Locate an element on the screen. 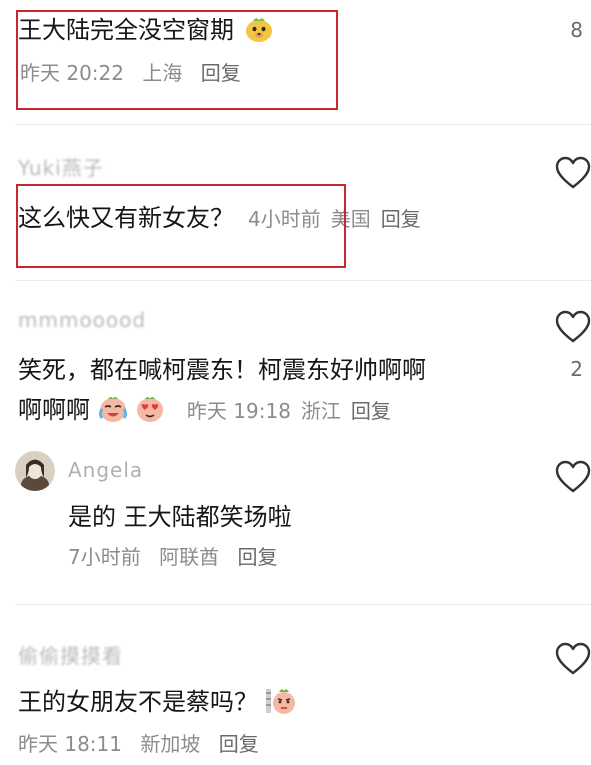  comment-4-time: 7小时前 is located at coordinates (104, 557).